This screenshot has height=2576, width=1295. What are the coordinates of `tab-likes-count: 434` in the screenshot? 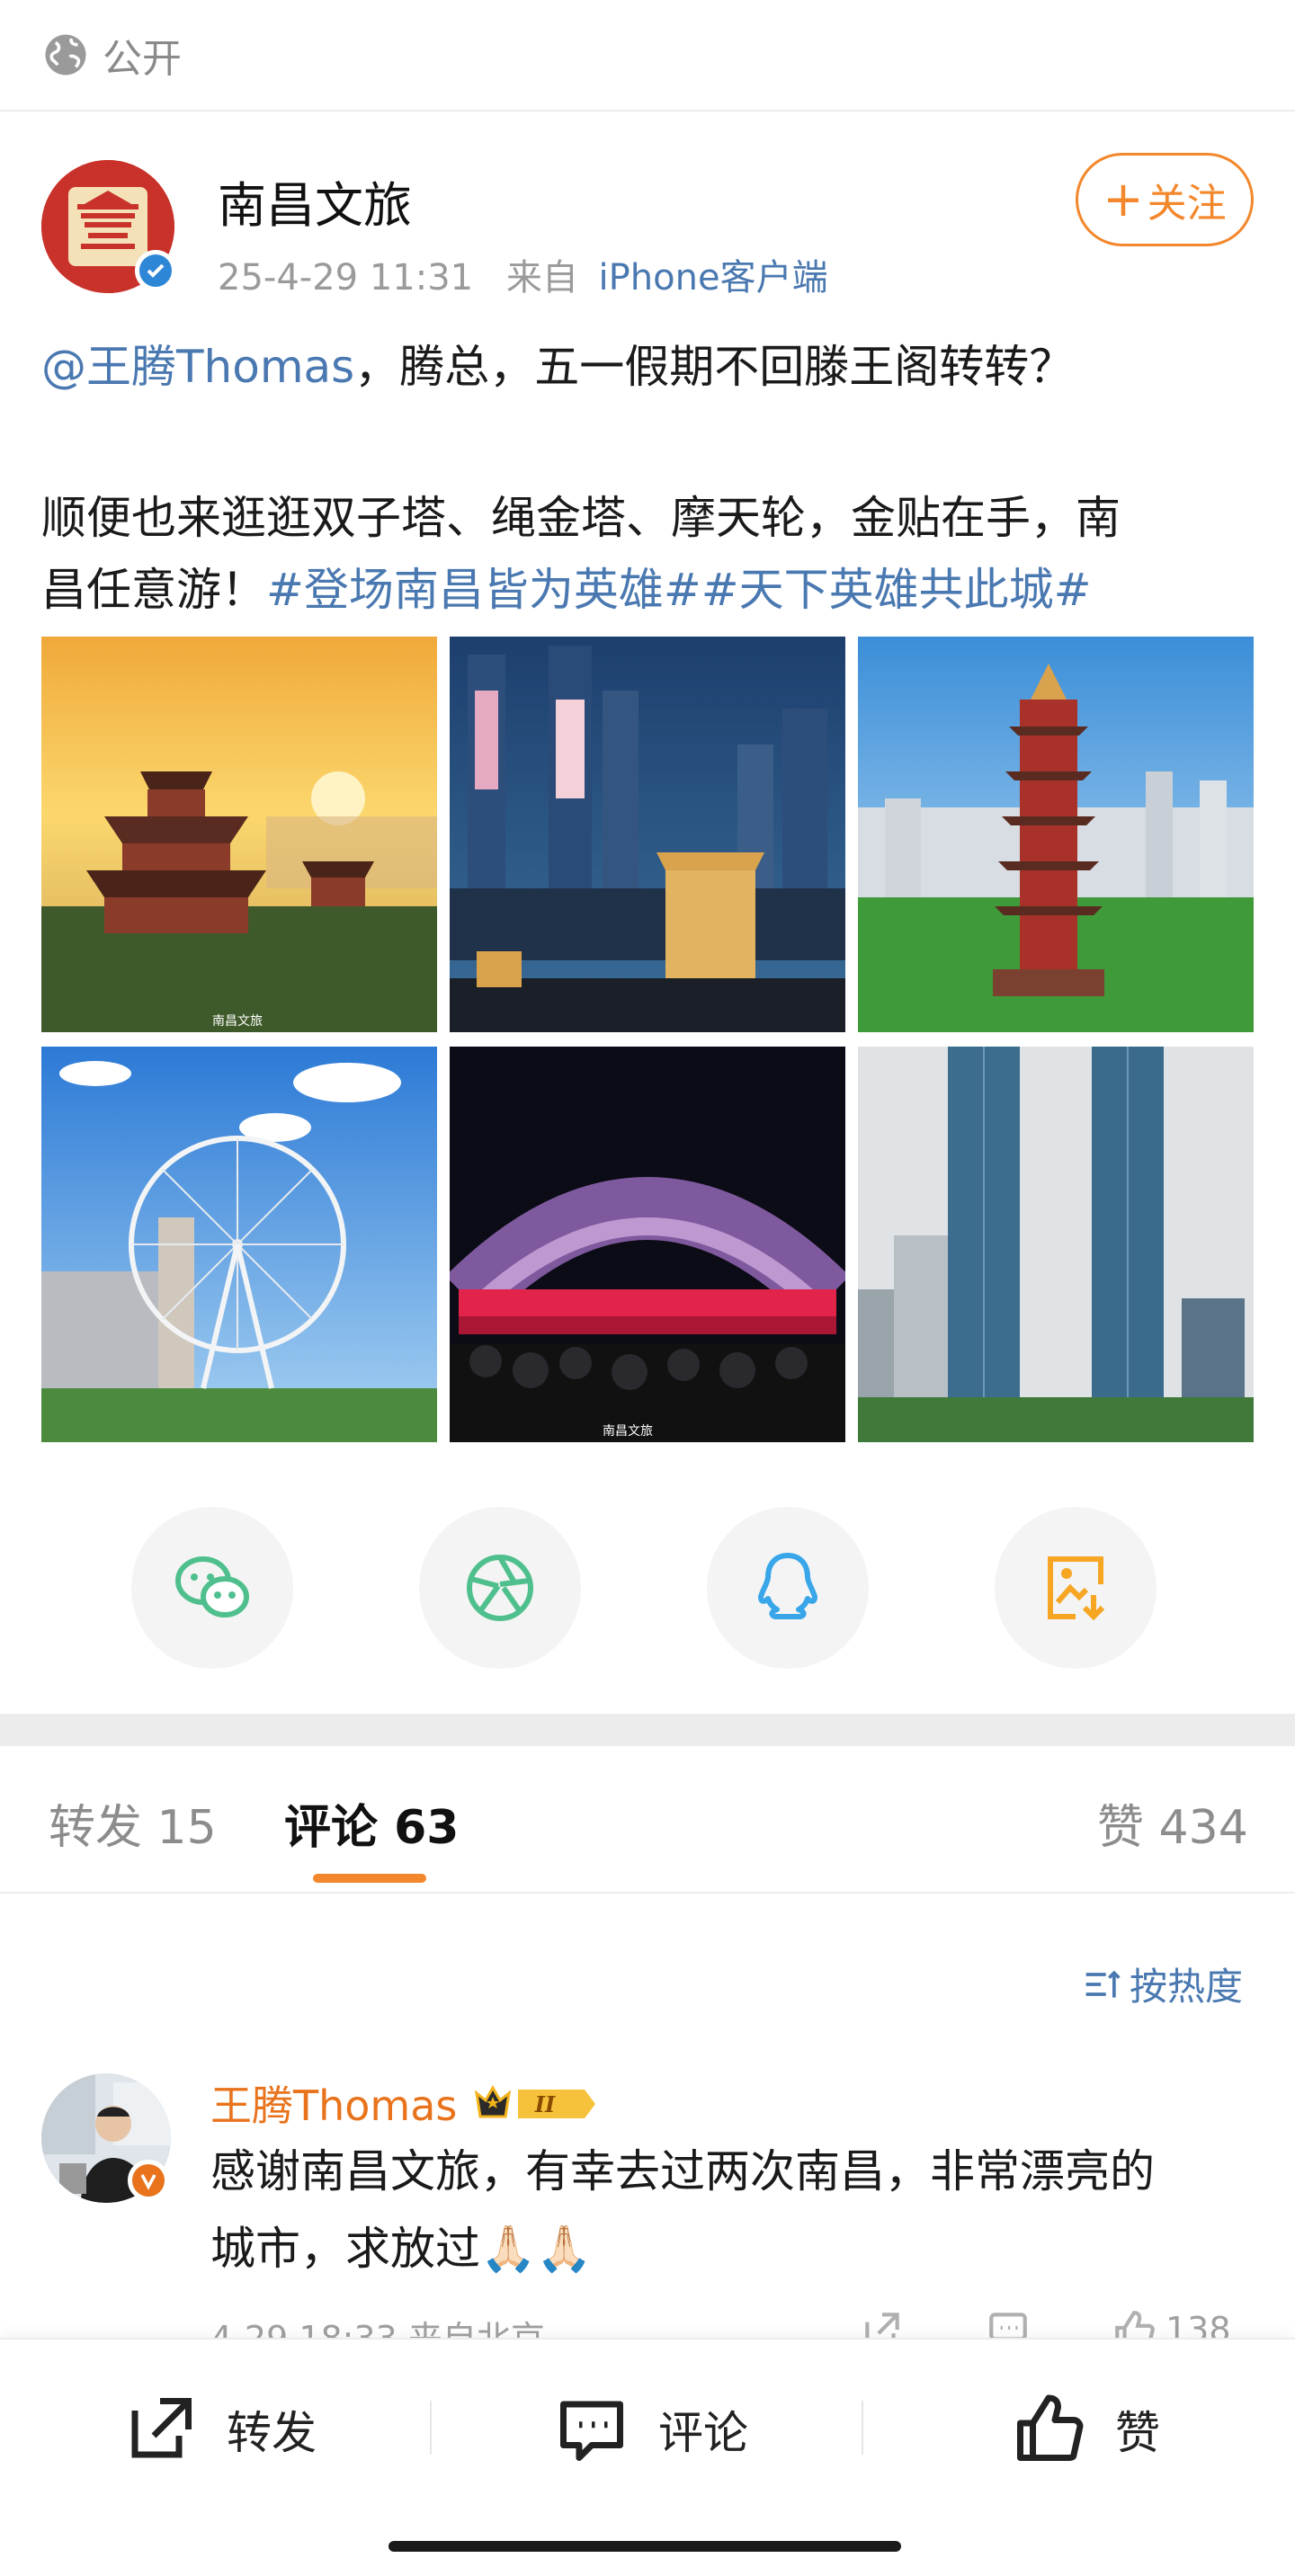 It's located at (1203, 1828).